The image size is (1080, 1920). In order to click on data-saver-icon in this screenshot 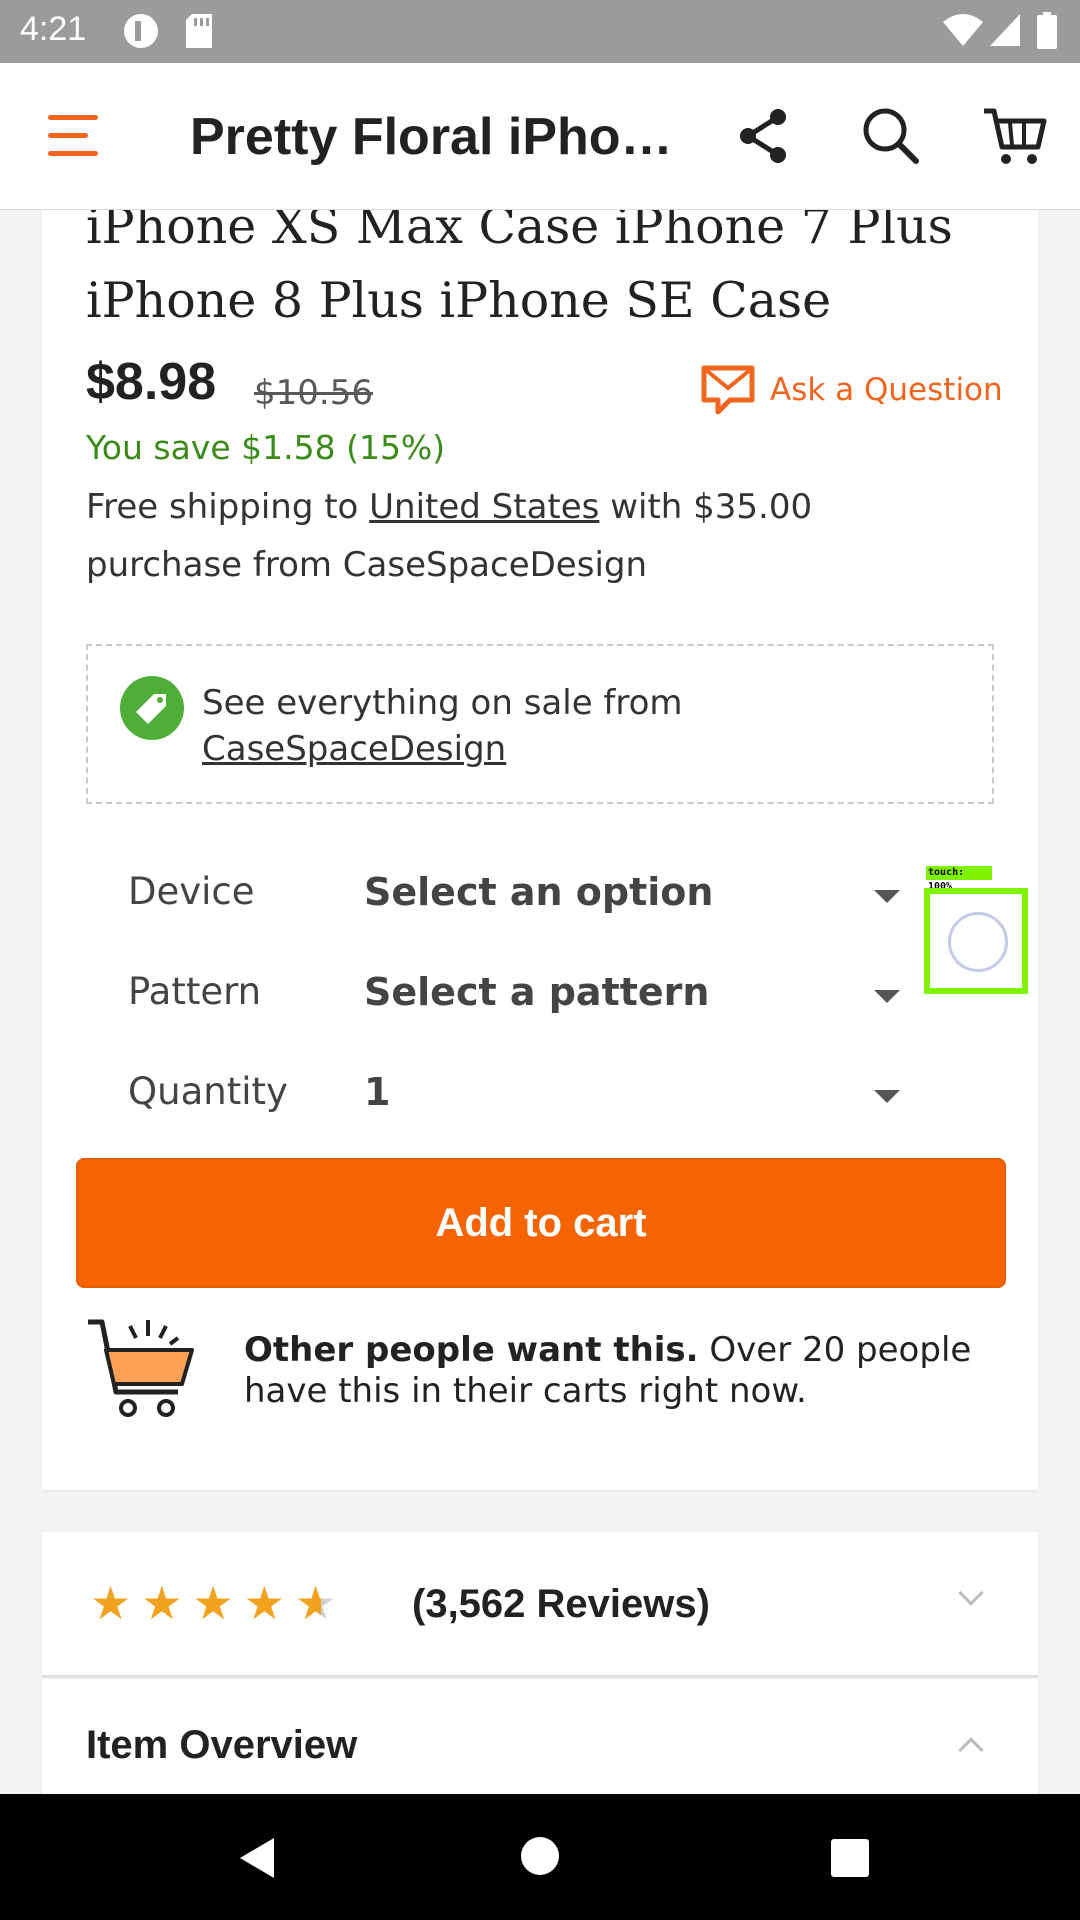, I will do `click(141, 33)`.